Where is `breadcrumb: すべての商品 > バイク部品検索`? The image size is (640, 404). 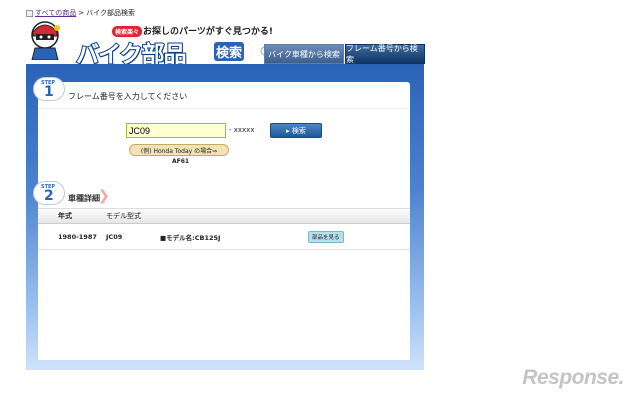 breadcrumb: すべての商品 > バイク部品検索 is located at coordinates (80, 13).